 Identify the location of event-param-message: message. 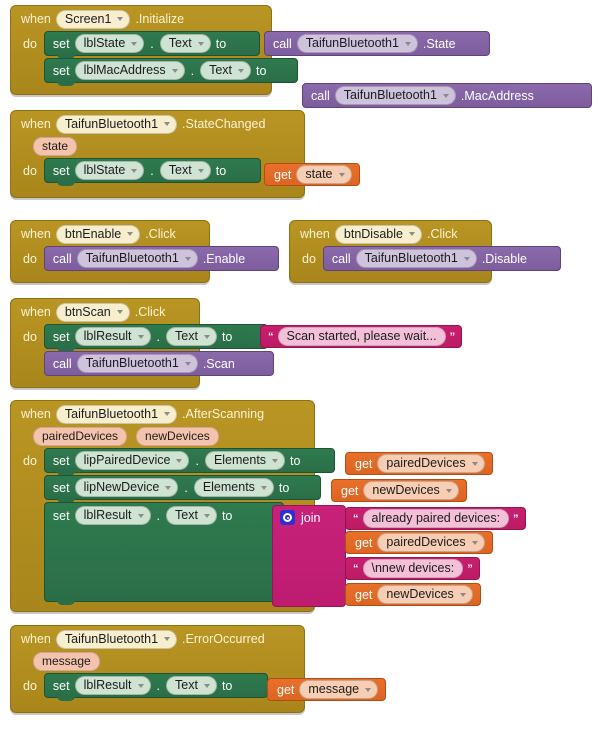
(66, 661).